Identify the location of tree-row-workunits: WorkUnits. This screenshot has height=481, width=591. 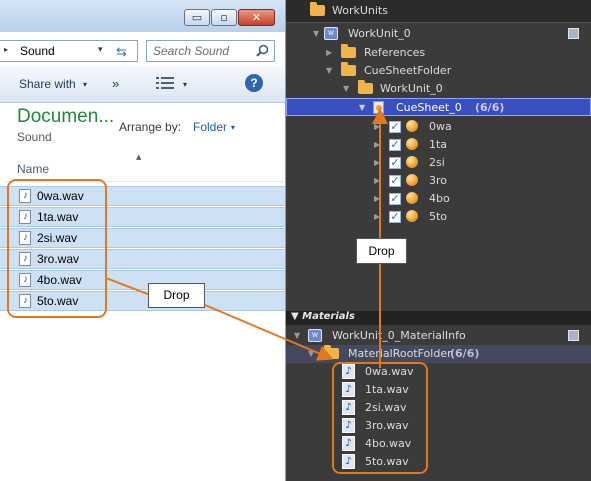
(438, 11).